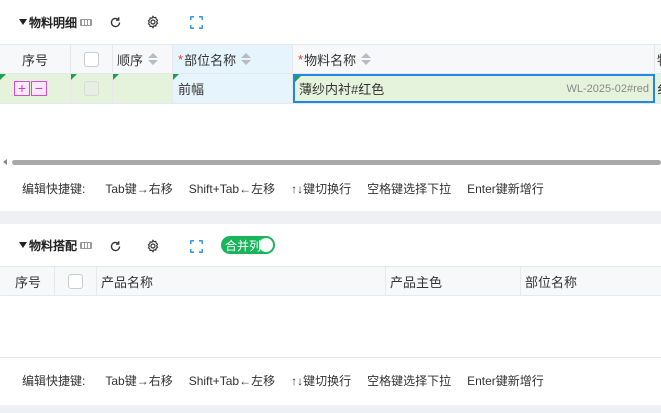  I want to click on part-name-value: 前幅, so click(191, 89).